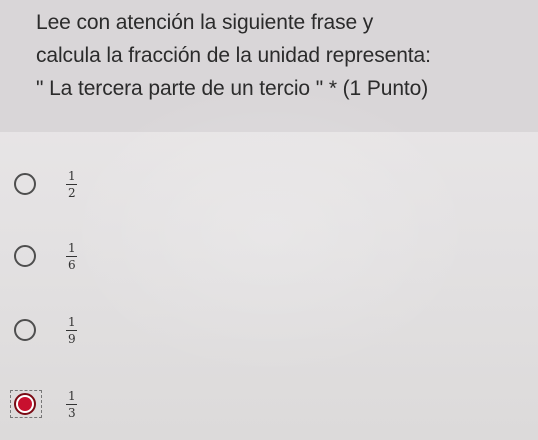 The height and width of the screenshot is (440, 538). Describe the element at coordinates (205, 22) in the screenshot. I see `question-line-1: Lee con atención la siguiente frase y` at that location.